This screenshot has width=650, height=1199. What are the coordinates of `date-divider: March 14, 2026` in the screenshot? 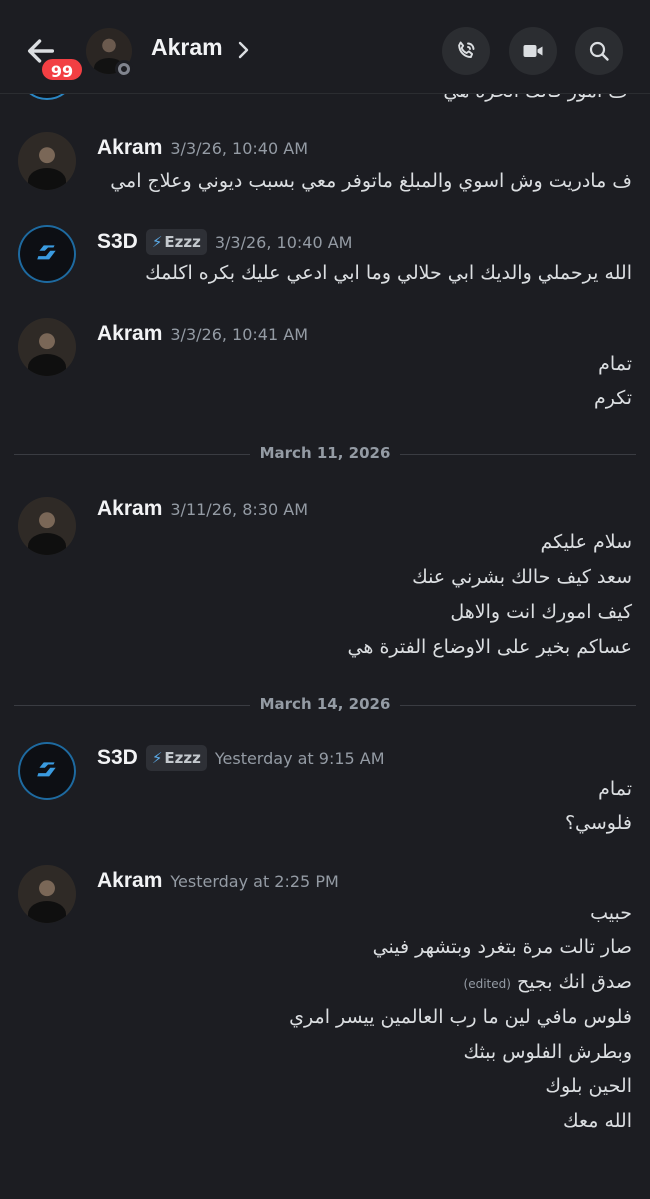 It's located at (325, 705).